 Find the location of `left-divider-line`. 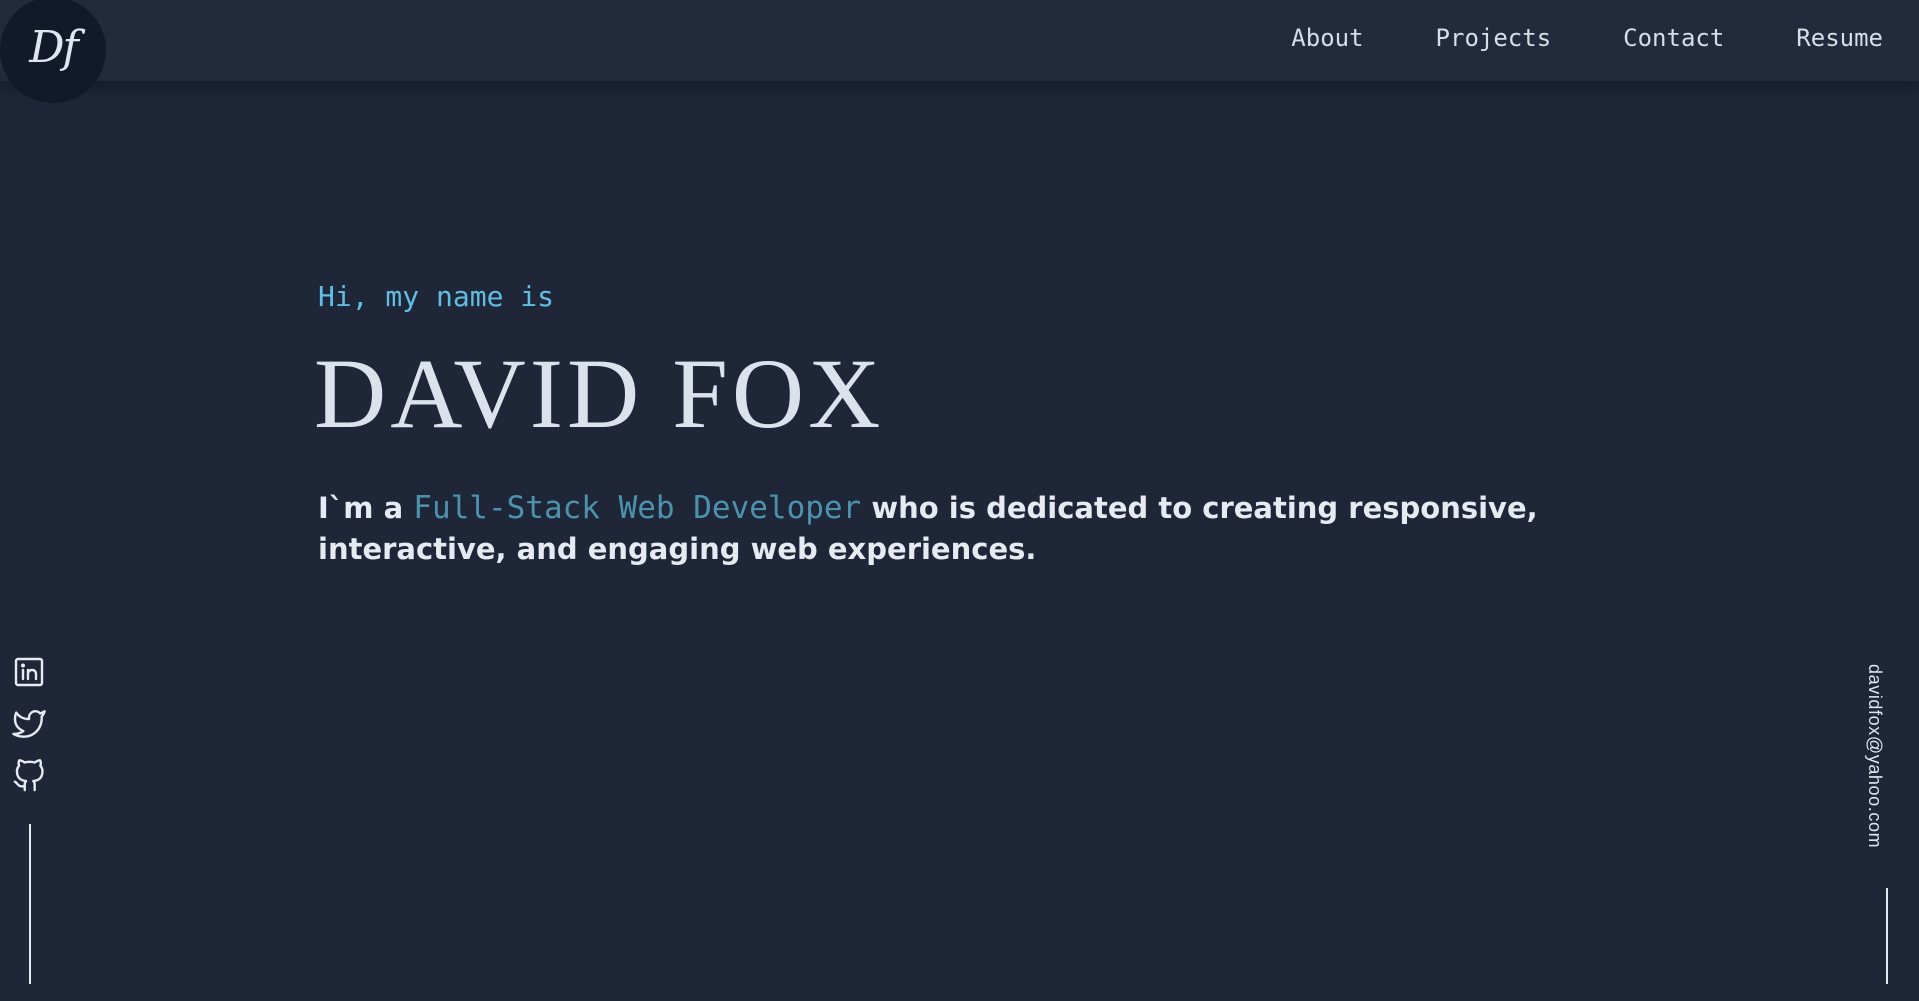

left-divider-line is located at coordinates (30, 904).